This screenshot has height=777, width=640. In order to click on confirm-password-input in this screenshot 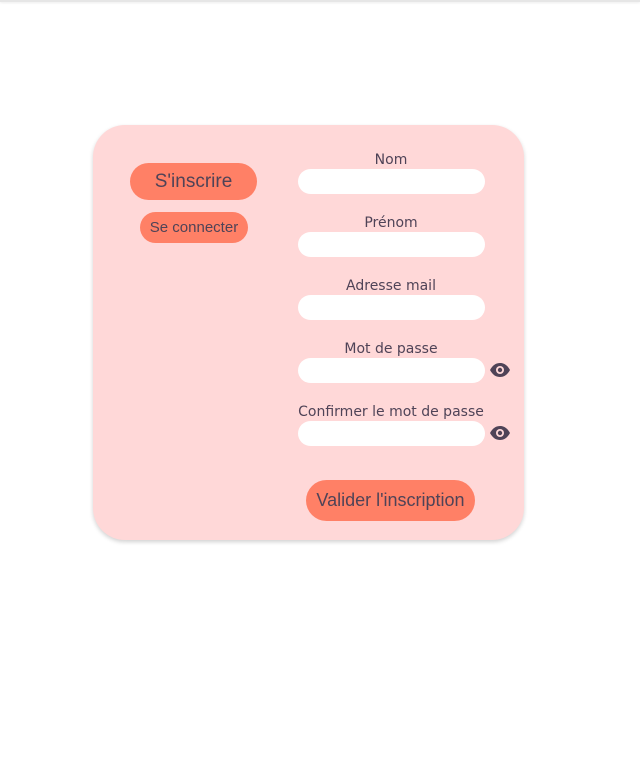, I will do `click(391, 433)`.